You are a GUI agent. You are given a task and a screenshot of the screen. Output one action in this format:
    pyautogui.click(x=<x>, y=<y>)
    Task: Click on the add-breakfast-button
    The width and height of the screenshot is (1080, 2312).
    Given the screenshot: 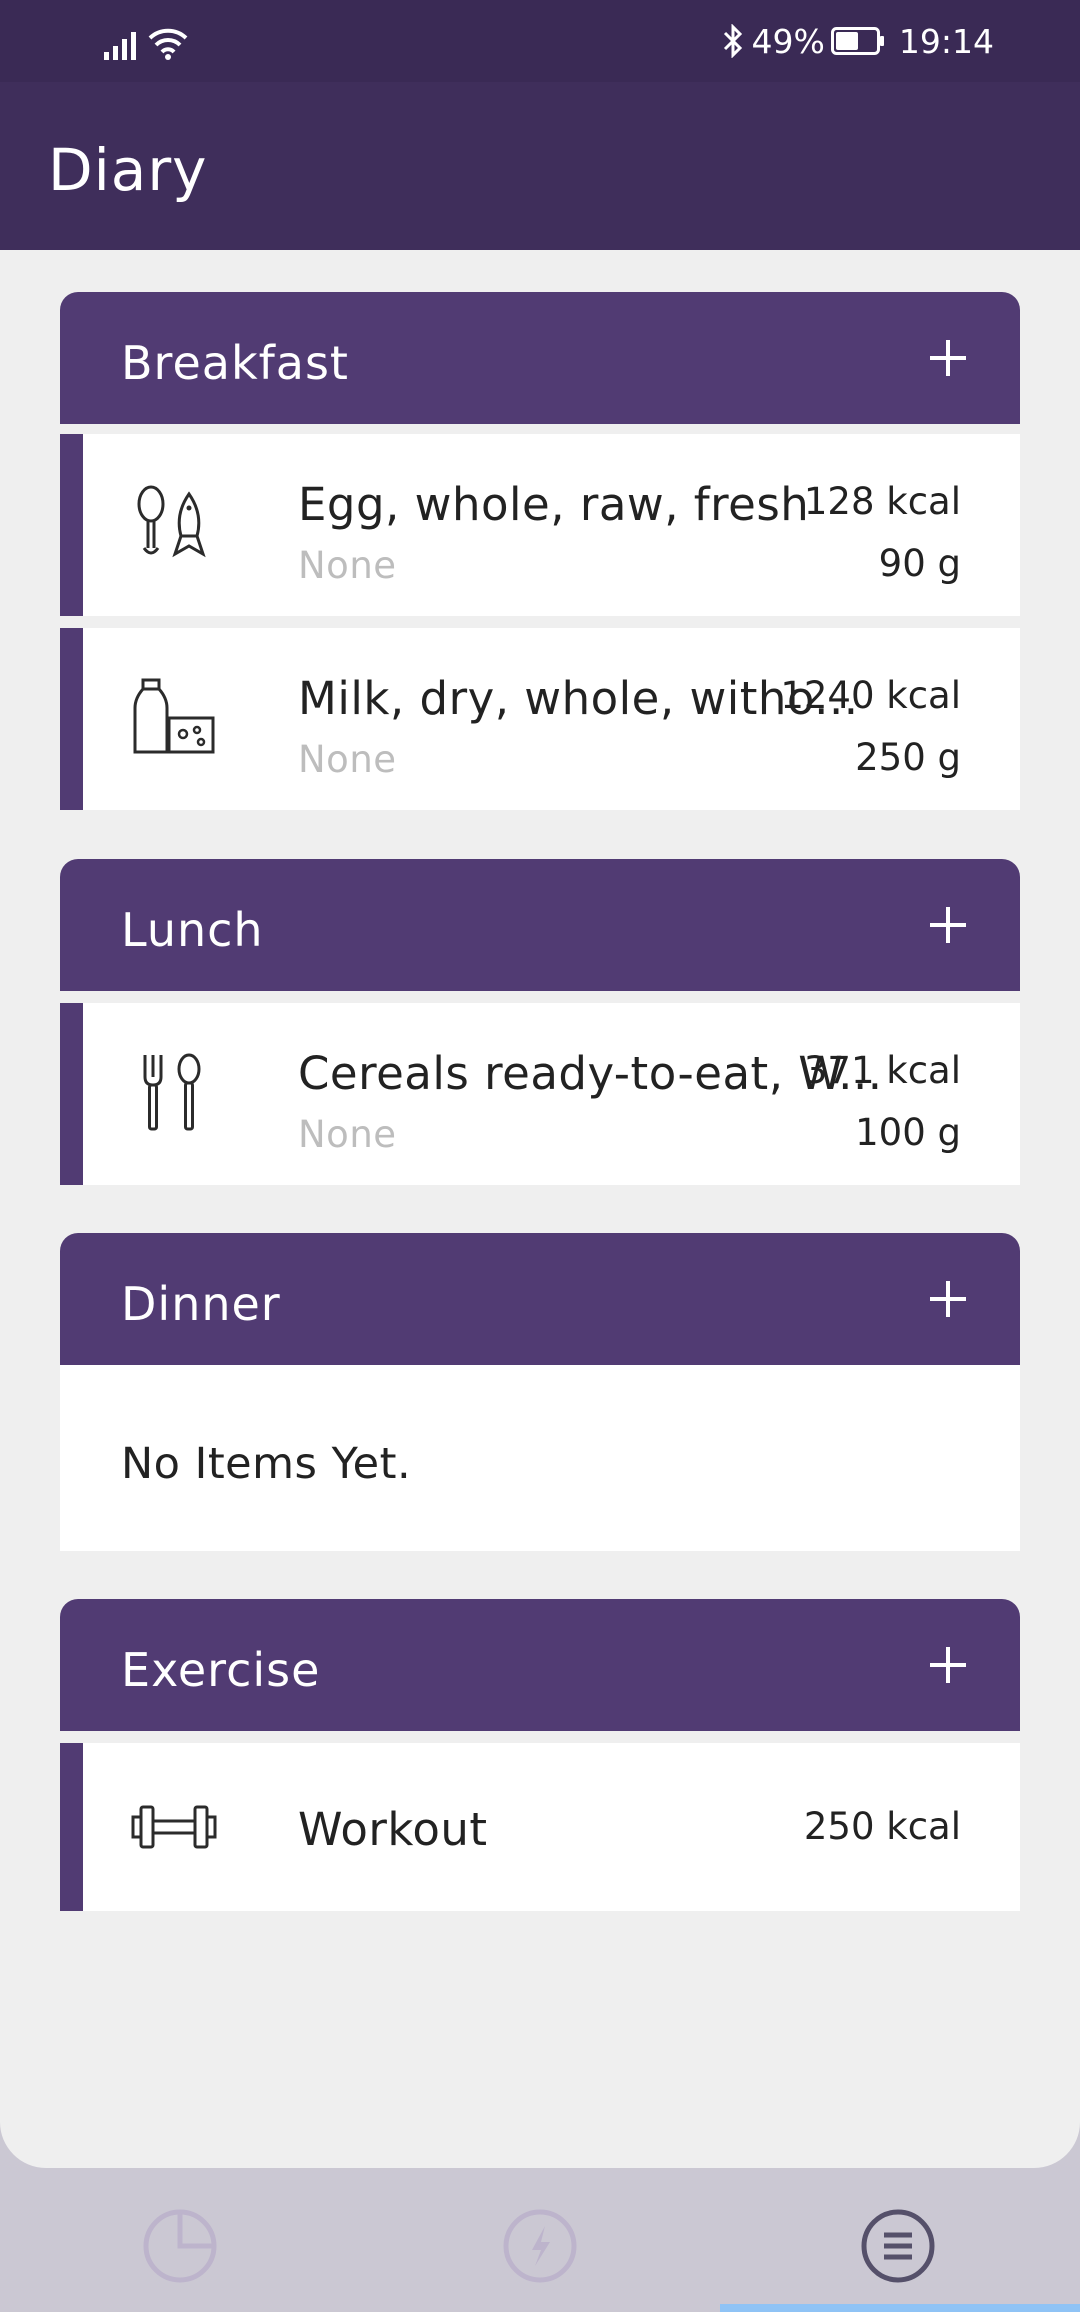 What is the action you would take?
    pyautogui.click(x=948, y=358)
    